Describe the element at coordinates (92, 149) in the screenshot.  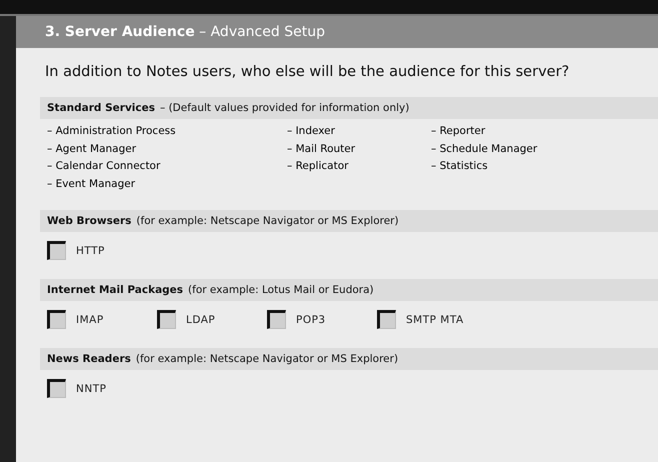
I see `service-item: – Agent Manager` at that location.